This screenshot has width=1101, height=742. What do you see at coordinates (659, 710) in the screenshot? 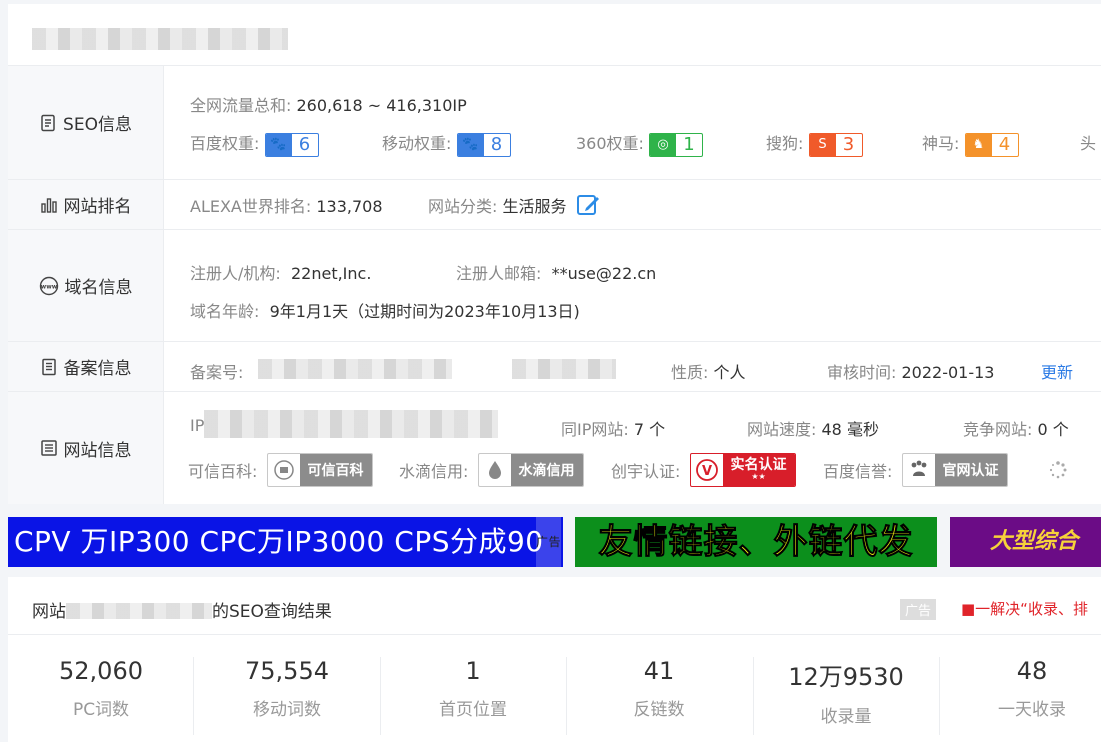
I see `stat-label: 反链数` at bounding box center [659, 710].